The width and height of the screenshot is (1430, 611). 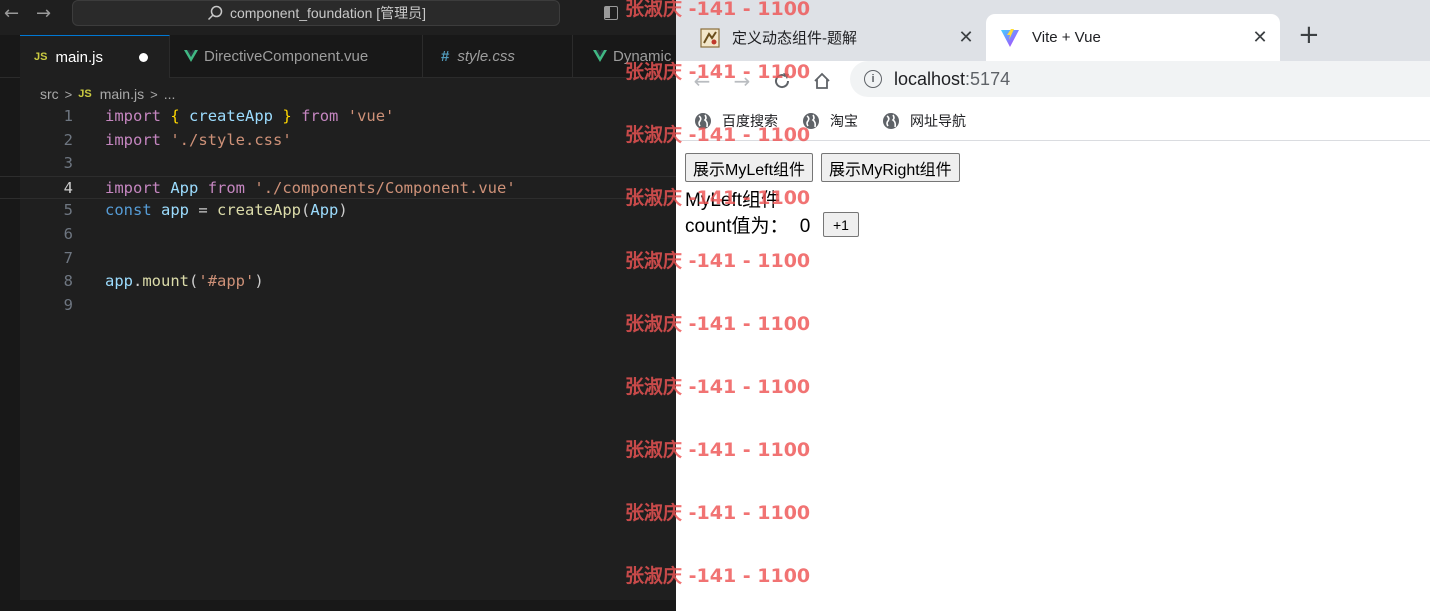 I want to click on code-text: import './style.css', so click(x=198, y=141).